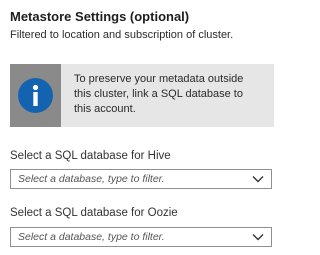 This screenshot has height=255, width=320. What do you see at coordinates (91, 179) in the screenshot?
I see `hive-database-placeholder: Select a database, type to filter.` at bounding box center [91, 179].